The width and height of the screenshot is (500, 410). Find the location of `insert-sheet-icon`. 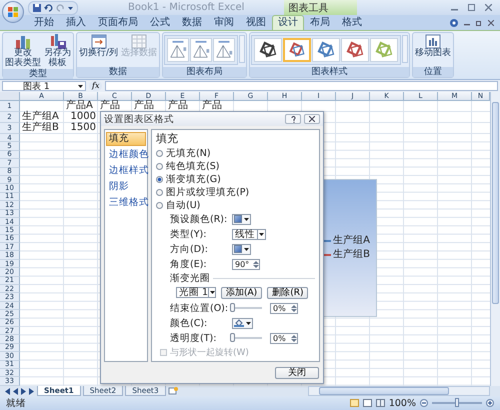

insert-sheet-icon is located at coordinates (173, 391).